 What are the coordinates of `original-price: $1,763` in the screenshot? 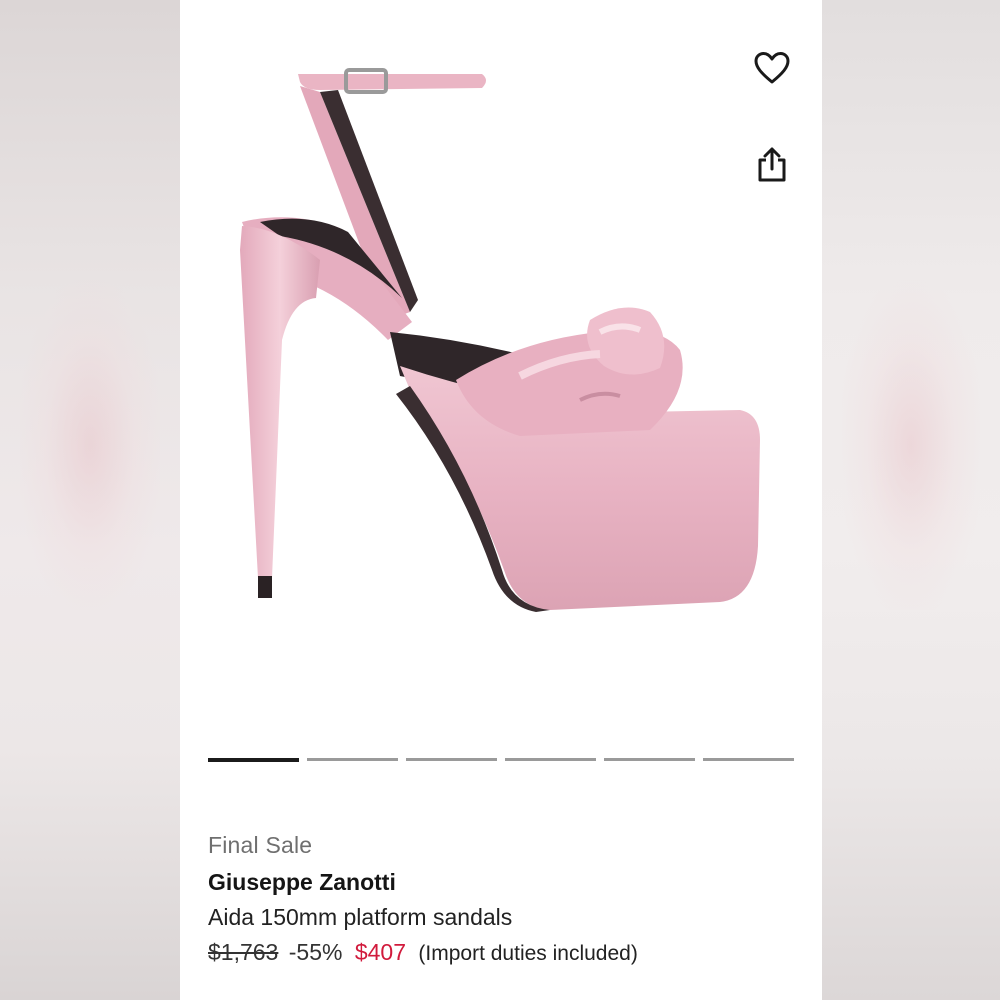 It's located at (243, 952).